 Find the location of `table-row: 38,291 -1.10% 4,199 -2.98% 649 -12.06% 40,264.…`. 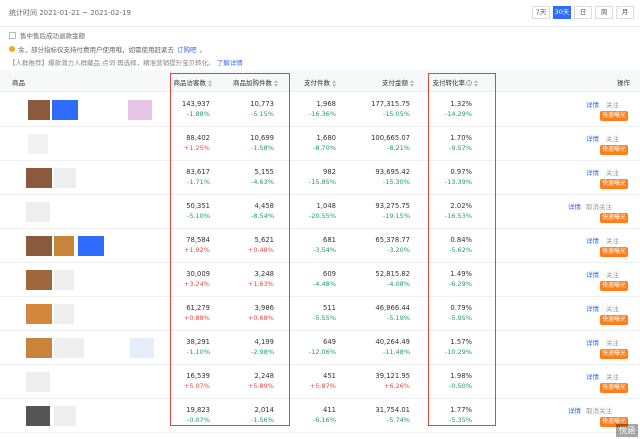

table-row: 38,291 -1.10% 4,199 -2.98% 649 -12.06% 40,264.… is located at coordinates (320, 348).